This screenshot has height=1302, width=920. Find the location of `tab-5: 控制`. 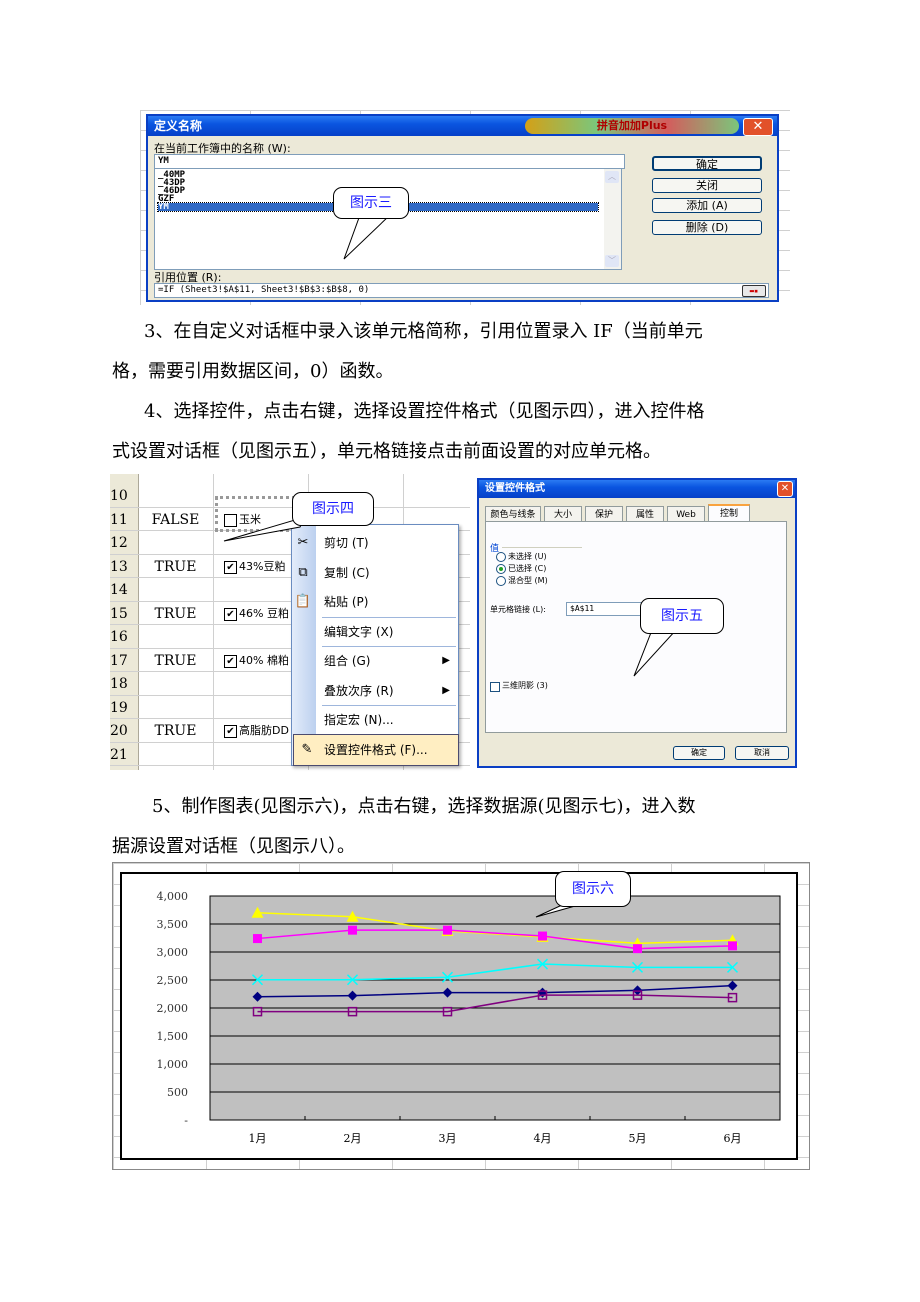

tab-5: 控制 is located at coordinates (729, 513).